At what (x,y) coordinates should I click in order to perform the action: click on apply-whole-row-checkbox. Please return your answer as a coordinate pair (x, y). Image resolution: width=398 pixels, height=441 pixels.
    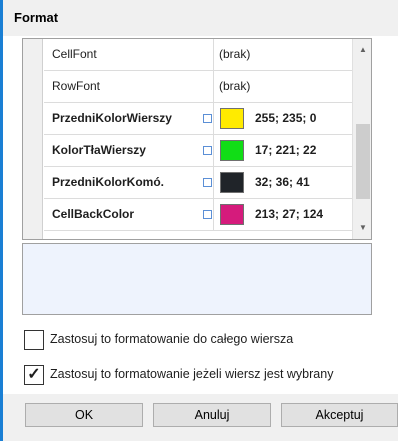
    Looking at the image, I should click on (34, 340).